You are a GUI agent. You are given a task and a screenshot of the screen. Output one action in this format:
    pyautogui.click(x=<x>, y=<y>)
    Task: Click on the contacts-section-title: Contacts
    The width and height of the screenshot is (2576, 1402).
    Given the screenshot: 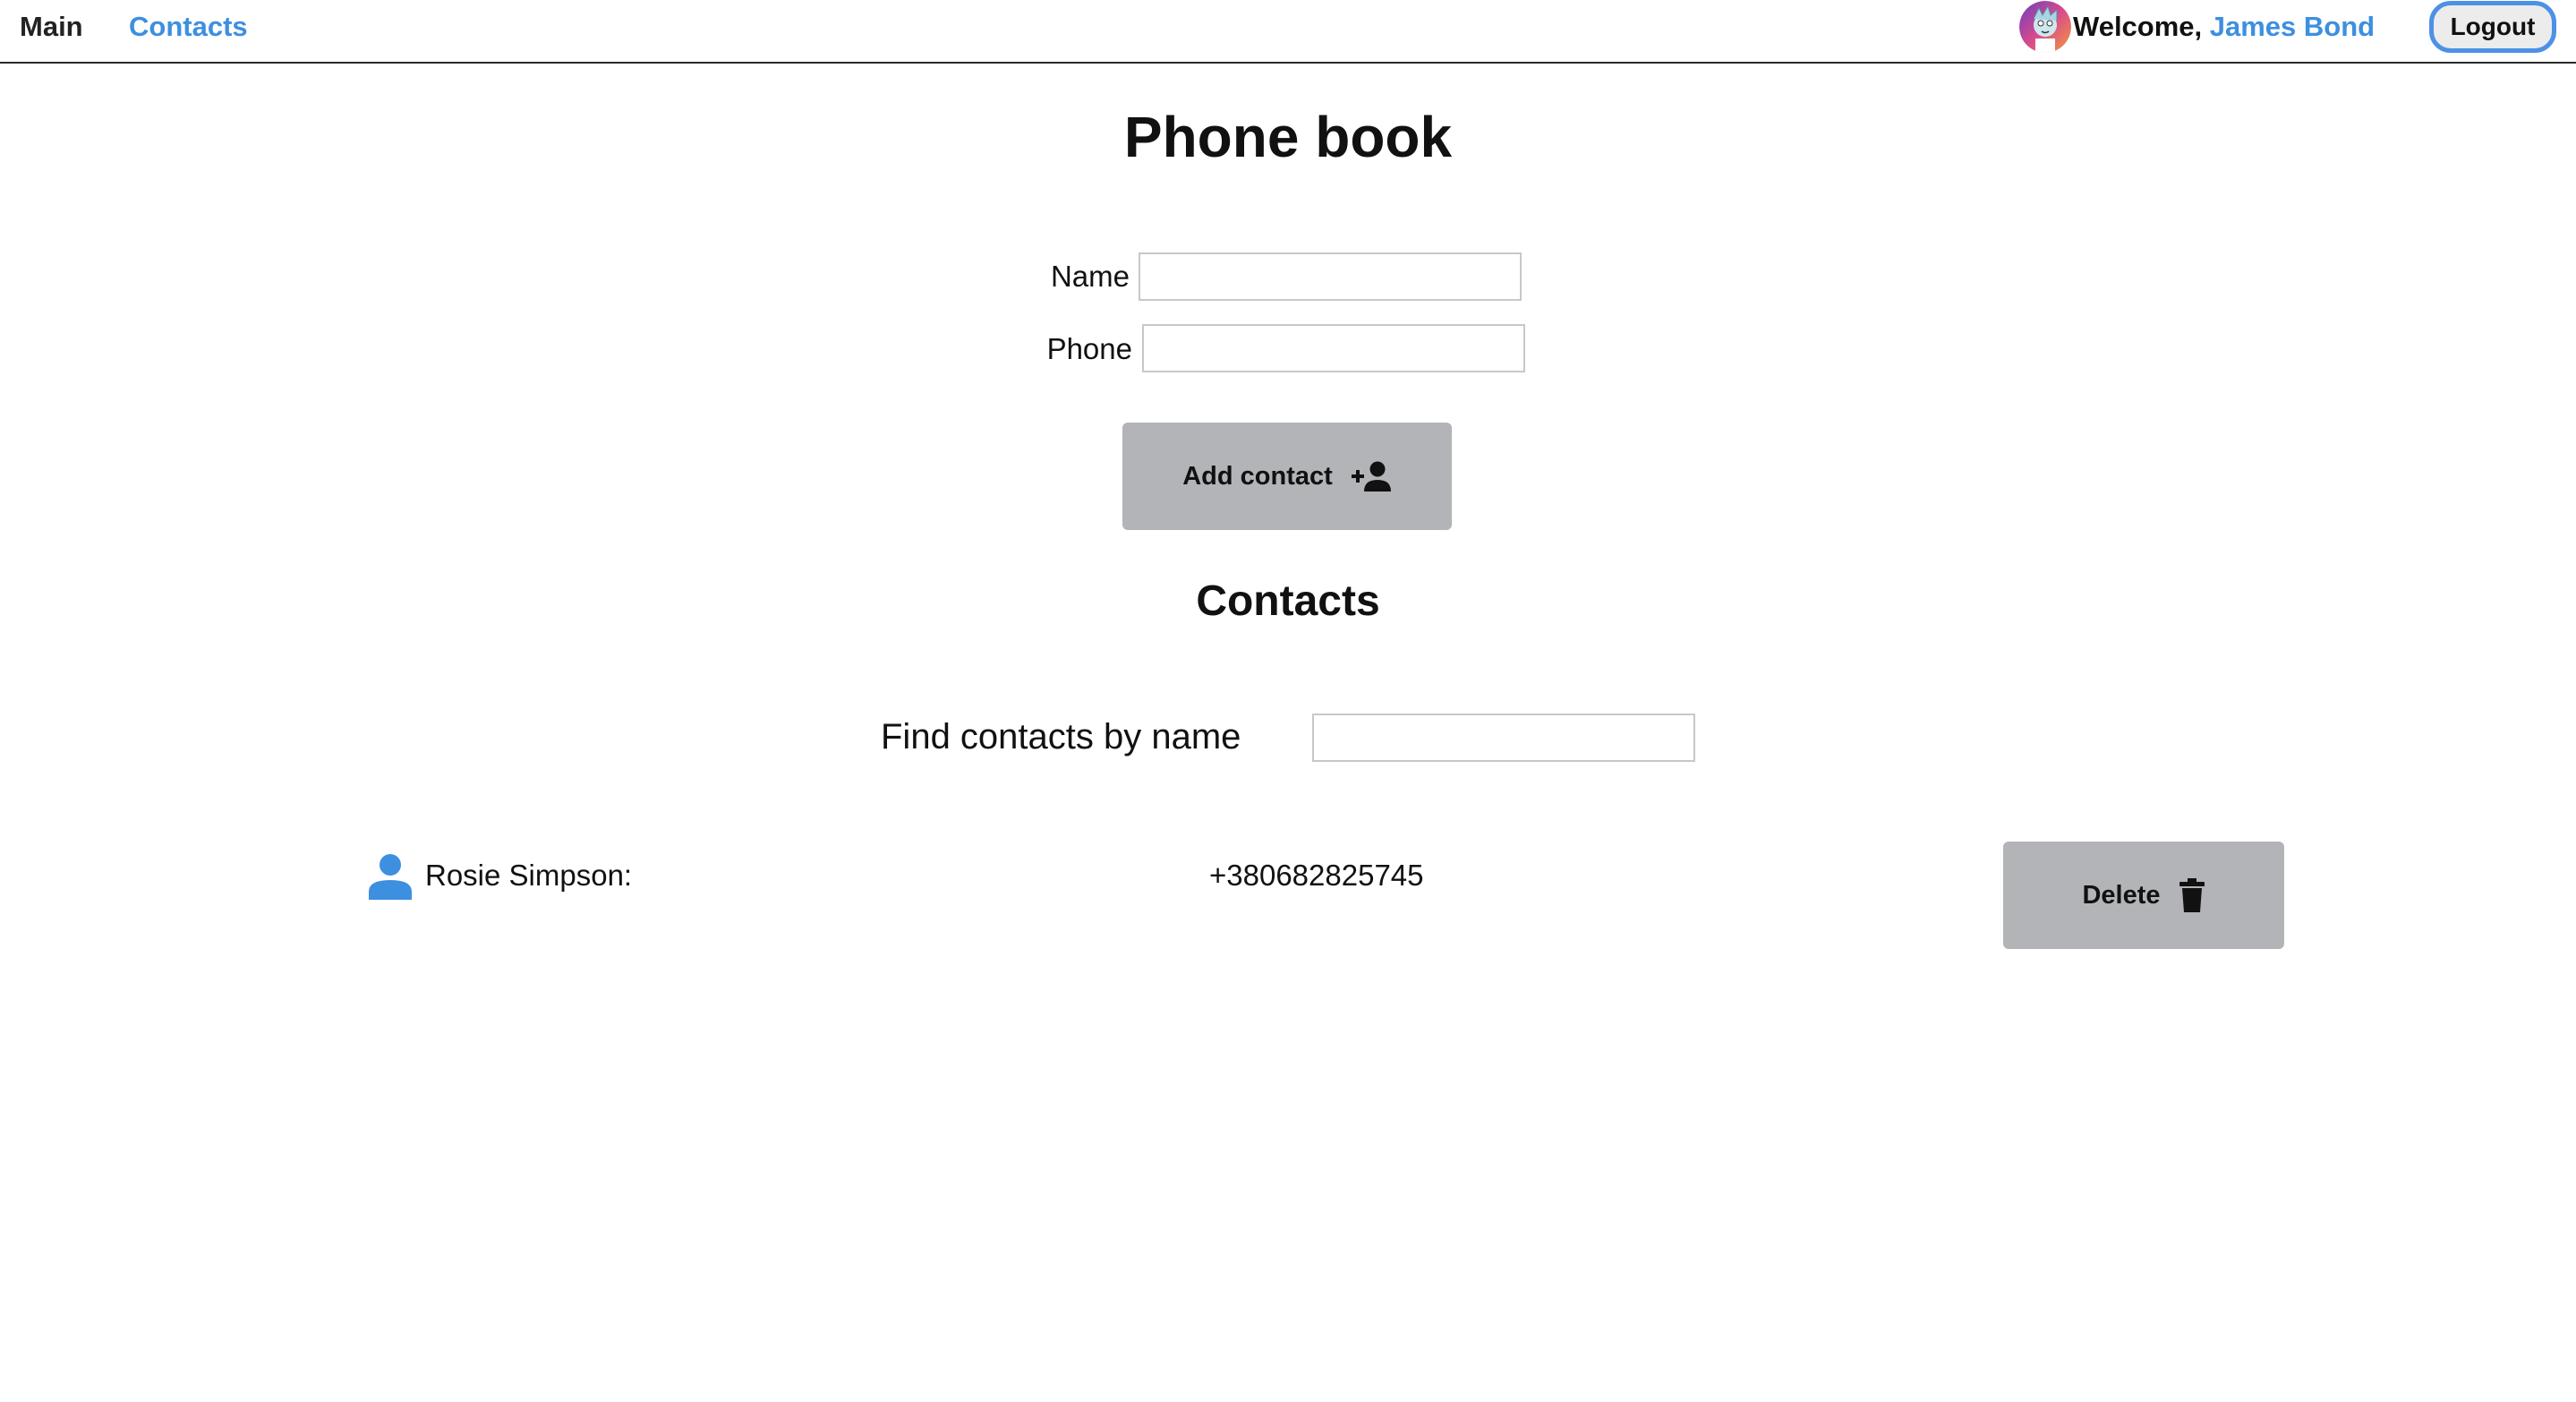 What is the action you would take?
    pyautogui.click(x=1288, y=601)
    